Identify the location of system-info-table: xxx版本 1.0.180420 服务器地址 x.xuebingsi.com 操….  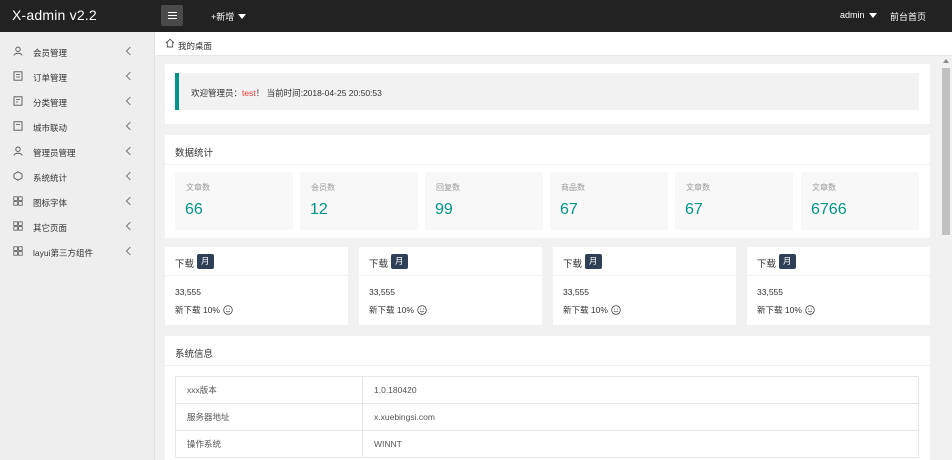
(547, 417).